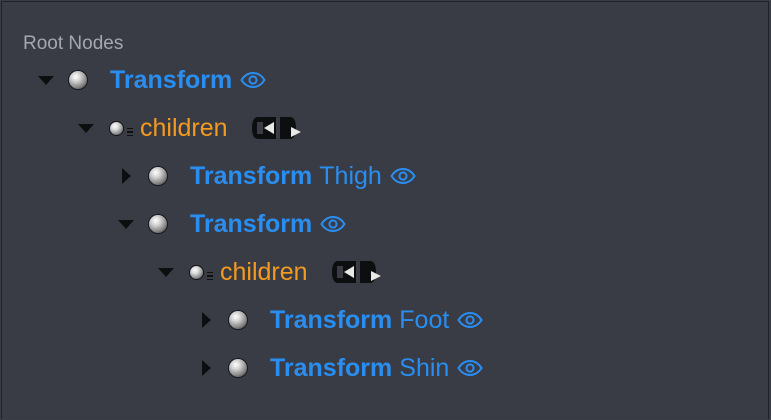  I want to click on node-name-label: Shin, so click(424, 367).